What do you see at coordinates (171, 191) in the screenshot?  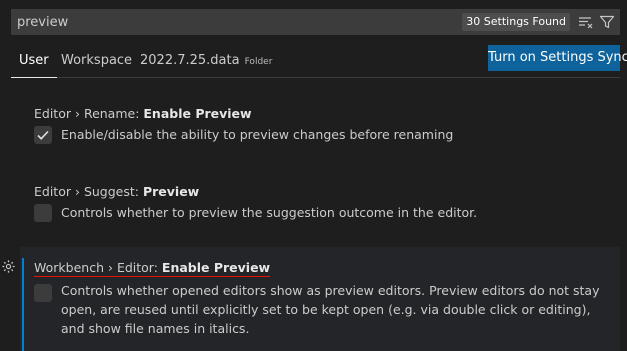 I see `setting-key: Preview` at bounding box center [171, 191].